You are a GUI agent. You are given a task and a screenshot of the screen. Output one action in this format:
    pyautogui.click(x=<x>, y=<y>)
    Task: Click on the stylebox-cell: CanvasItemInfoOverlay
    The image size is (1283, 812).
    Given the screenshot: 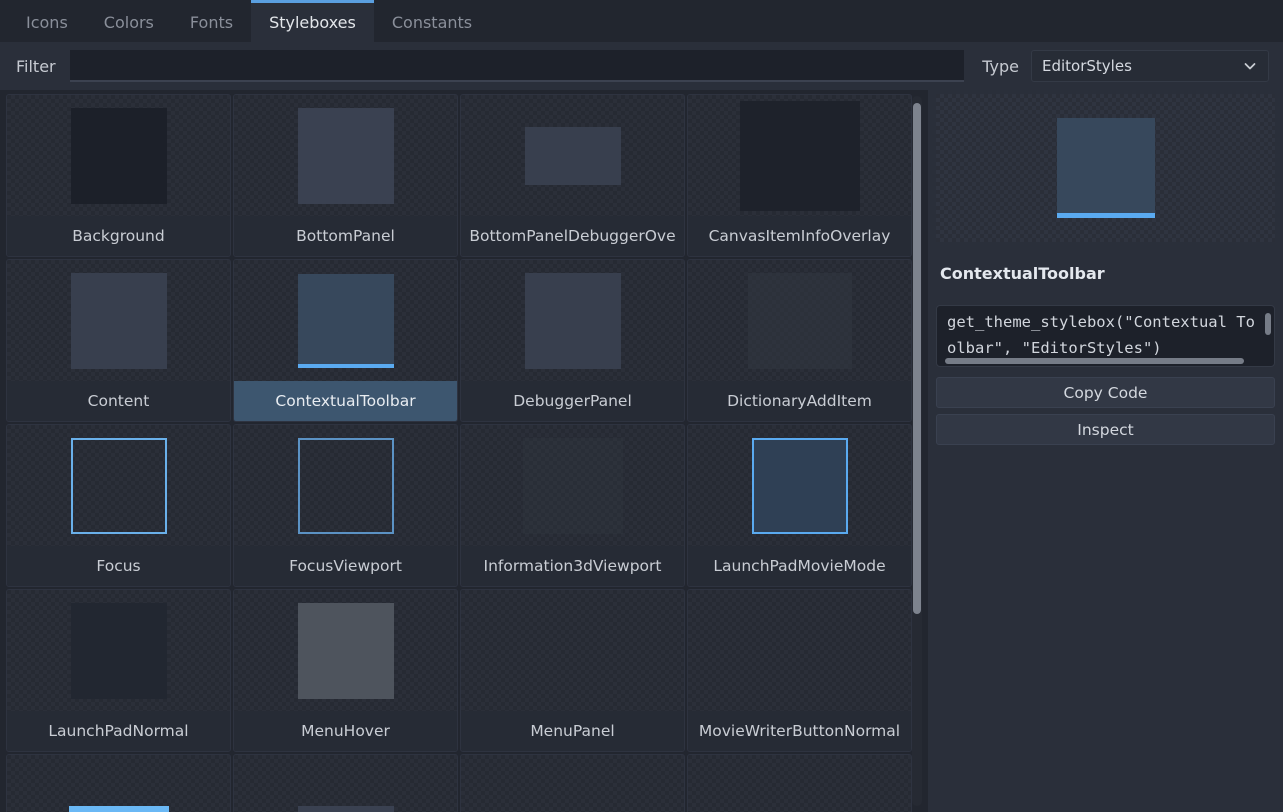 What is the action you would take?
    pyautogui.click(x=799, y=175)
    